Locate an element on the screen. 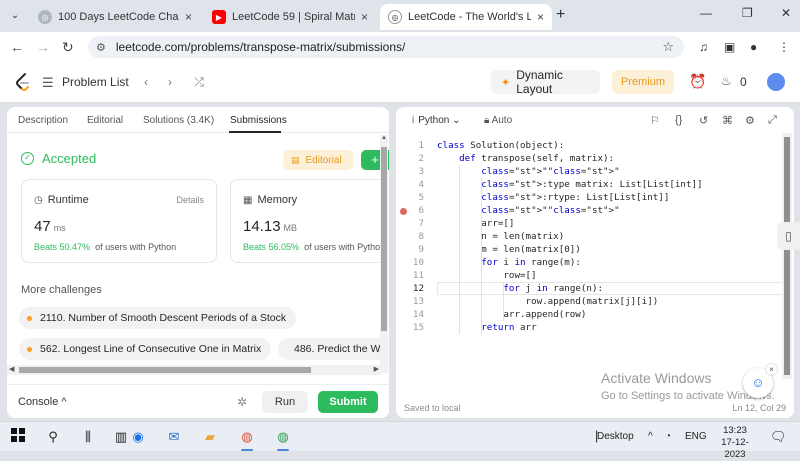 The height and width of the screenshot is (461, 800). windows-start-icon is located at coordinates (18, 437).